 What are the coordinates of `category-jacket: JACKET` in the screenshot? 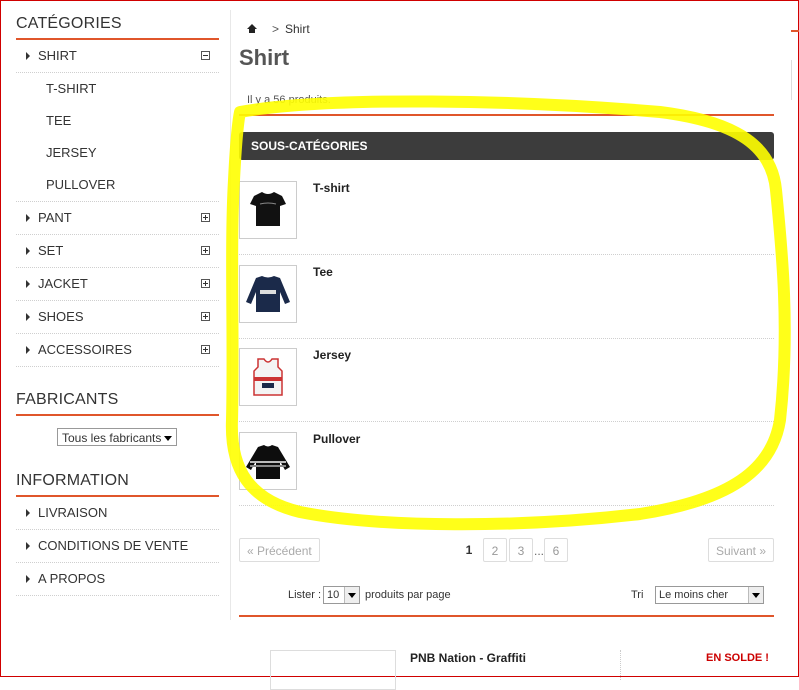 It's located at (117, 284).